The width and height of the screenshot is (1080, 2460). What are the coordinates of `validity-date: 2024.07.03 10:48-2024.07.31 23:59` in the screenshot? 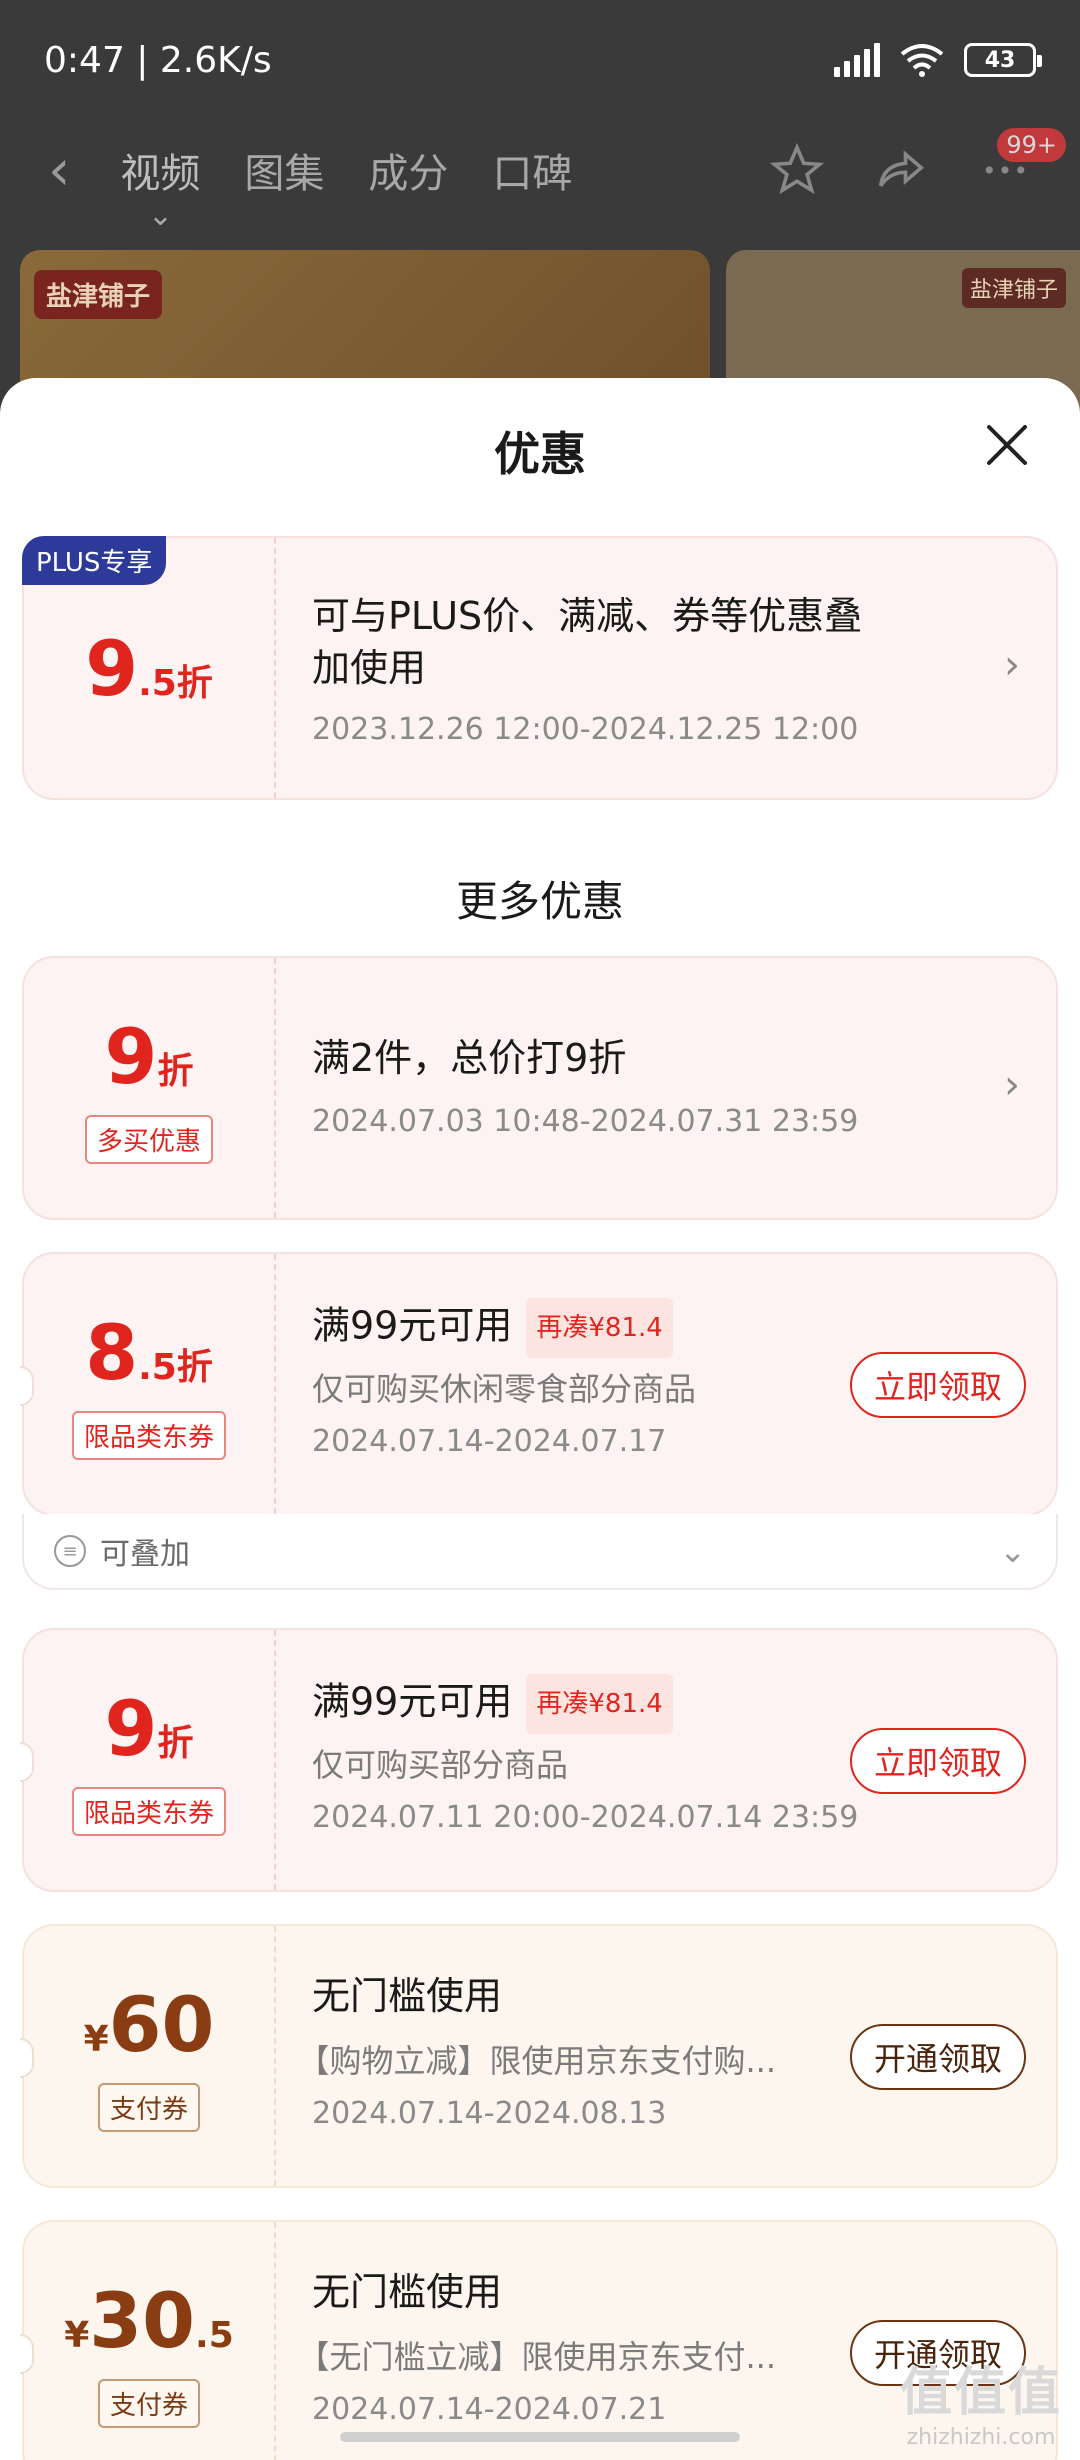 It's located at (585, 1121).